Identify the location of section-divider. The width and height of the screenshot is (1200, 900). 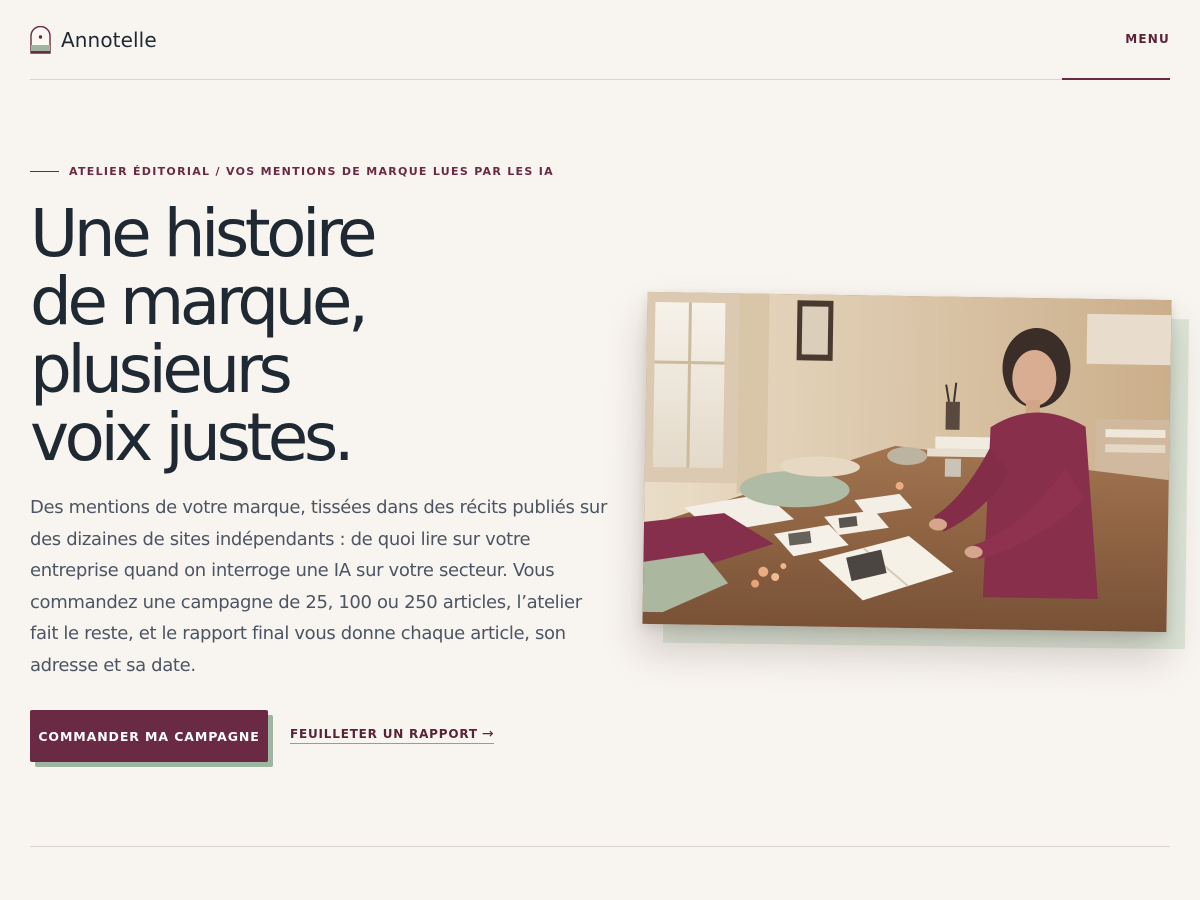
(600, 846).